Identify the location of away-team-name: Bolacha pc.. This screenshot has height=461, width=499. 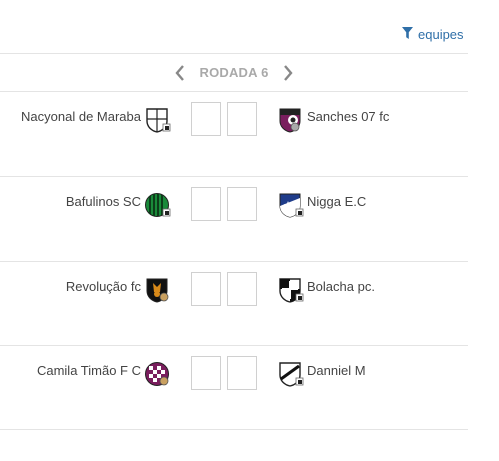
(341, 286).